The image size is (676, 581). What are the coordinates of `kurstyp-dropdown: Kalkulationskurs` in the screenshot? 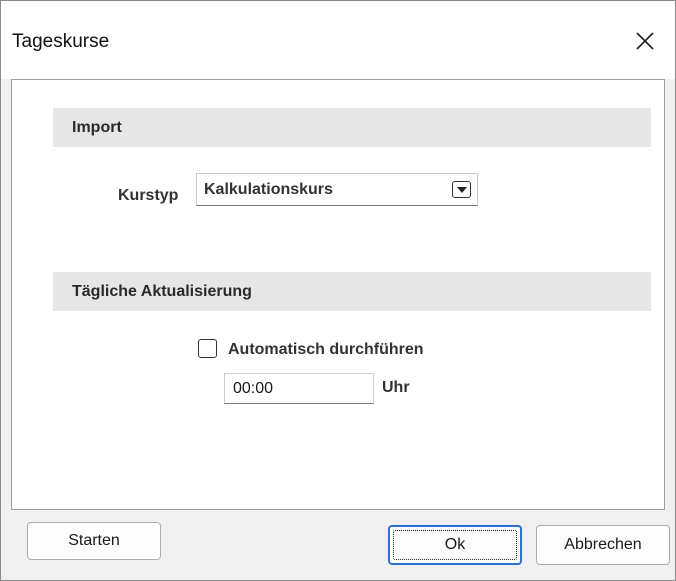 It's located at (337, 189).